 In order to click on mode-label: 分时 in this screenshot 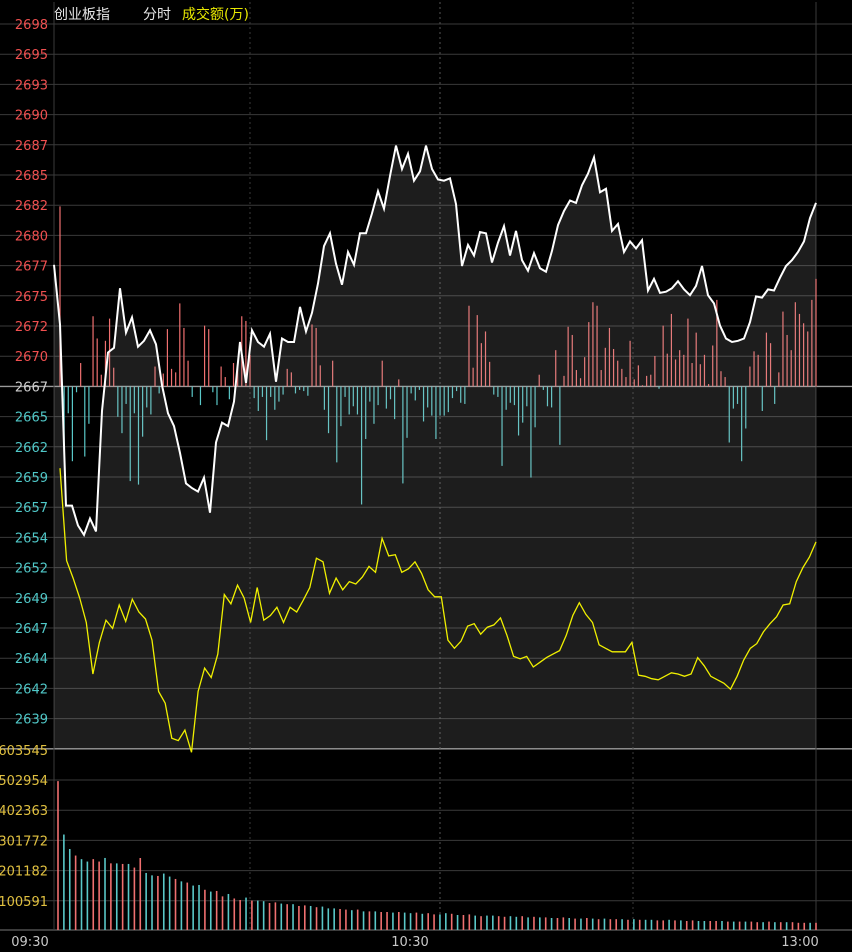, I will do `click(157, 15)`.